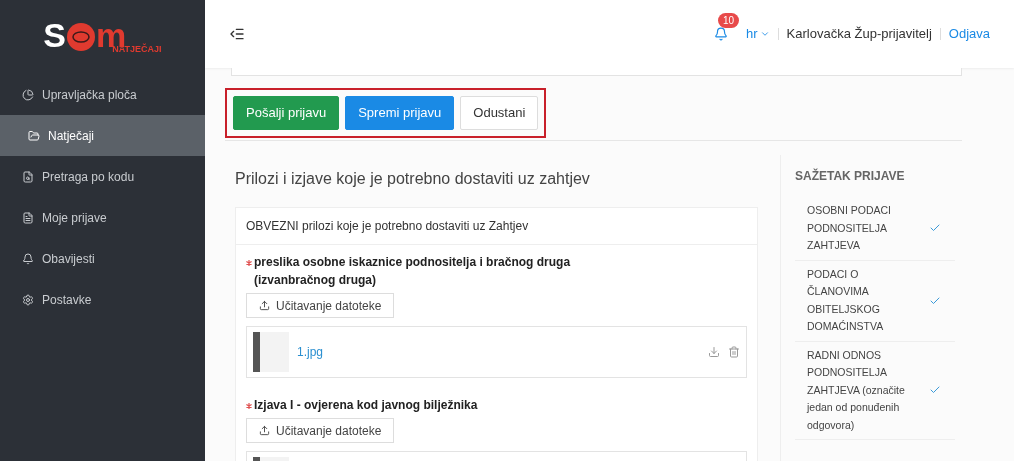  What do you see at coordinates (102, 217) in the screenshot?
I see `sidebar-item: Moje prijave` at bounding box center [102, 217].